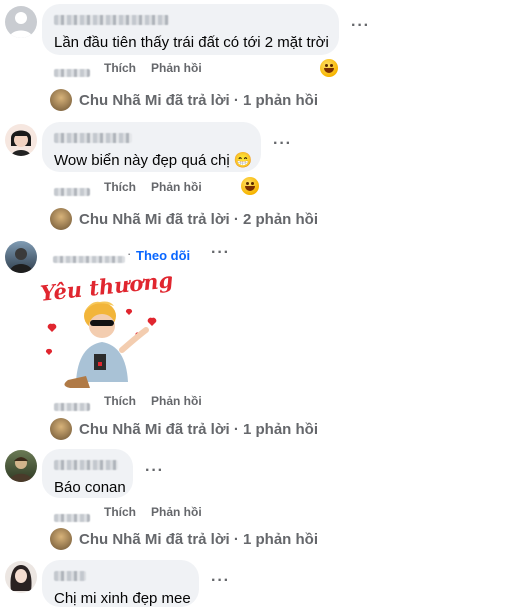 This screenshot has height=608, width=515. I want to click on sticker-image: Yêu thương, so click(106, 329).